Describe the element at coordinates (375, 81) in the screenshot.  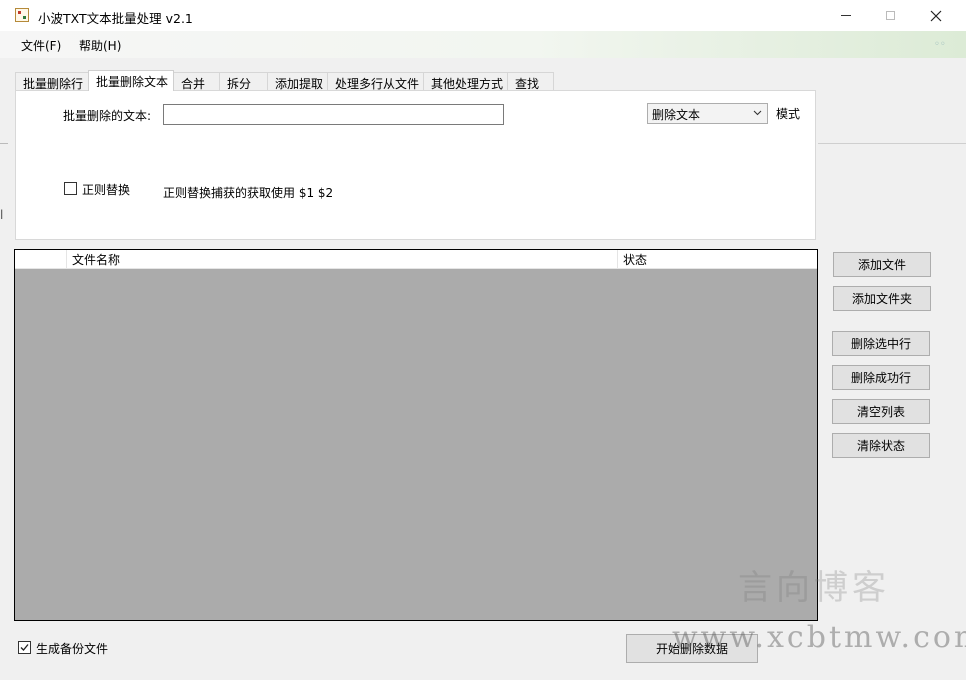
I see `tab-multiline-from-file: 处理多行从文件` at that location.